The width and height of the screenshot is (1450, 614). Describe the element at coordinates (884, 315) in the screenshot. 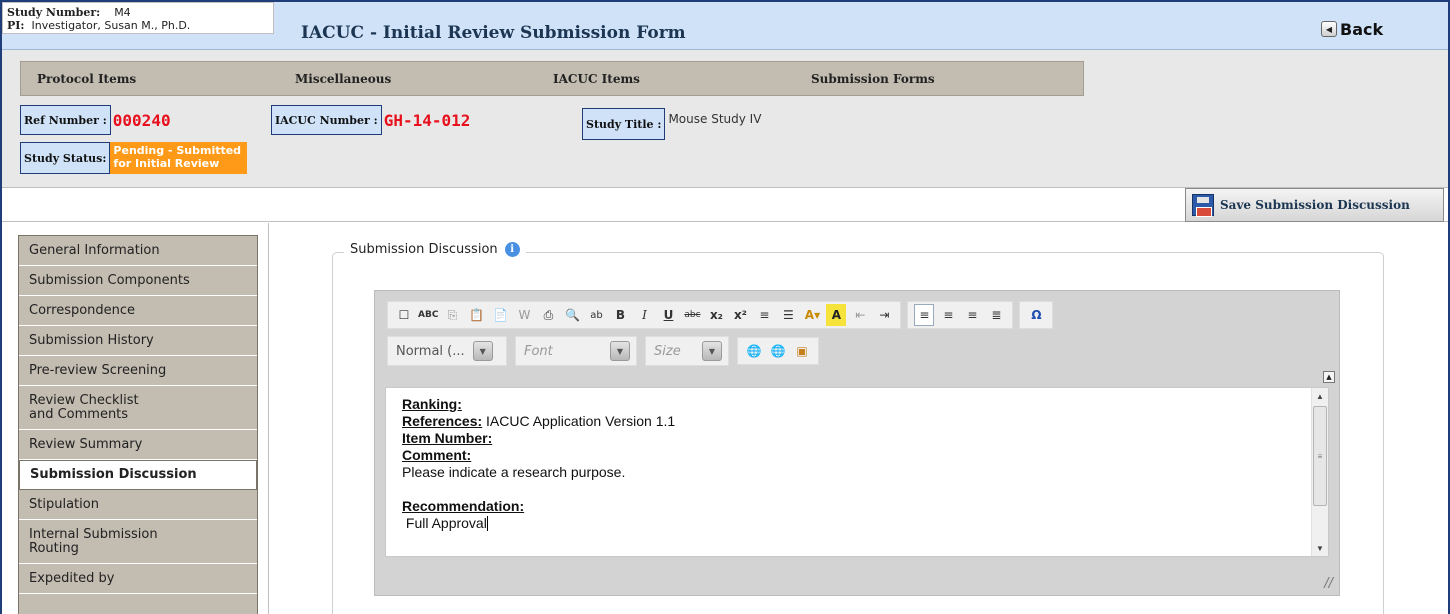

I see `indent-icon: ⇥` at that location.